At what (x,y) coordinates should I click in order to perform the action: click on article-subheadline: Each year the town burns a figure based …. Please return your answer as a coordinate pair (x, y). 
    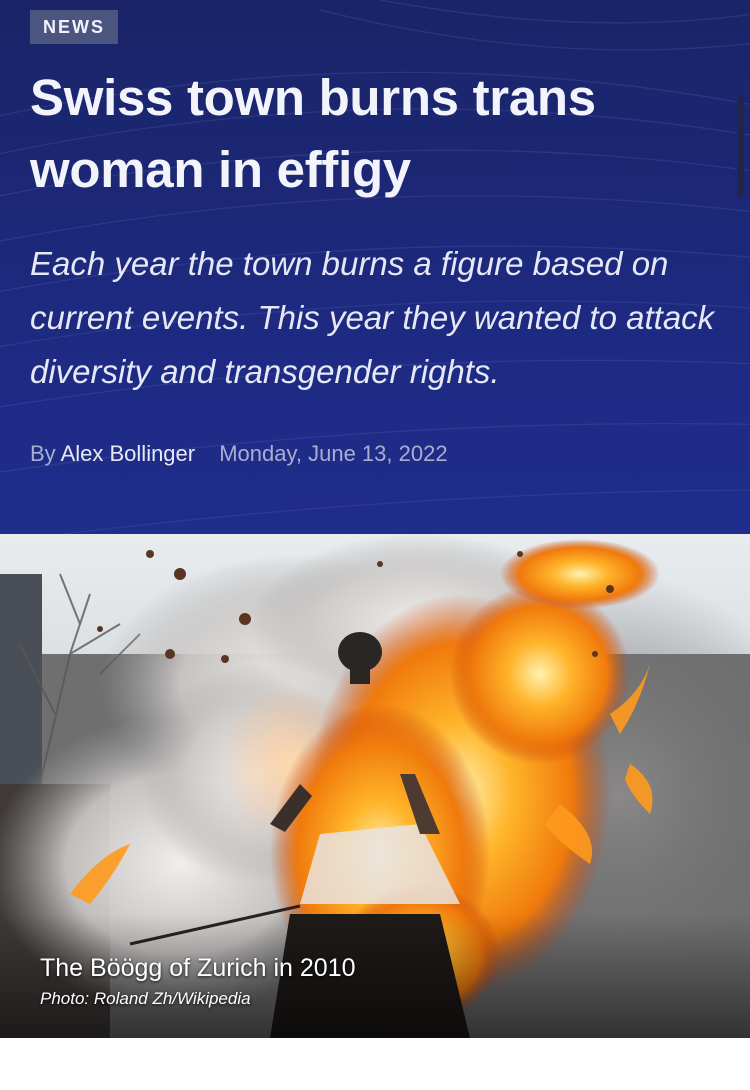
    Looking at the image, I should click on (372, 317).